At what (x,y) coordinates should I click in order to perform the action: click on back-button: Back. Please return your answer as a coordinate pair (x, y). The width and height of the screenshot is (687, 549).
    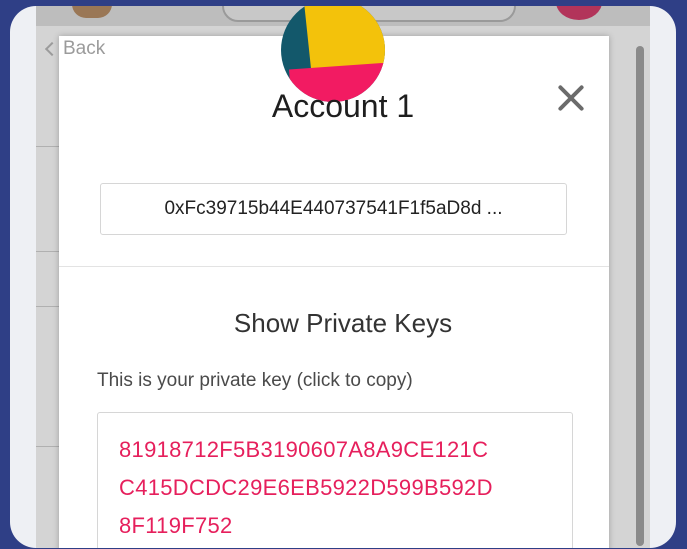
    Looking at the image, I should click on (75, 49).